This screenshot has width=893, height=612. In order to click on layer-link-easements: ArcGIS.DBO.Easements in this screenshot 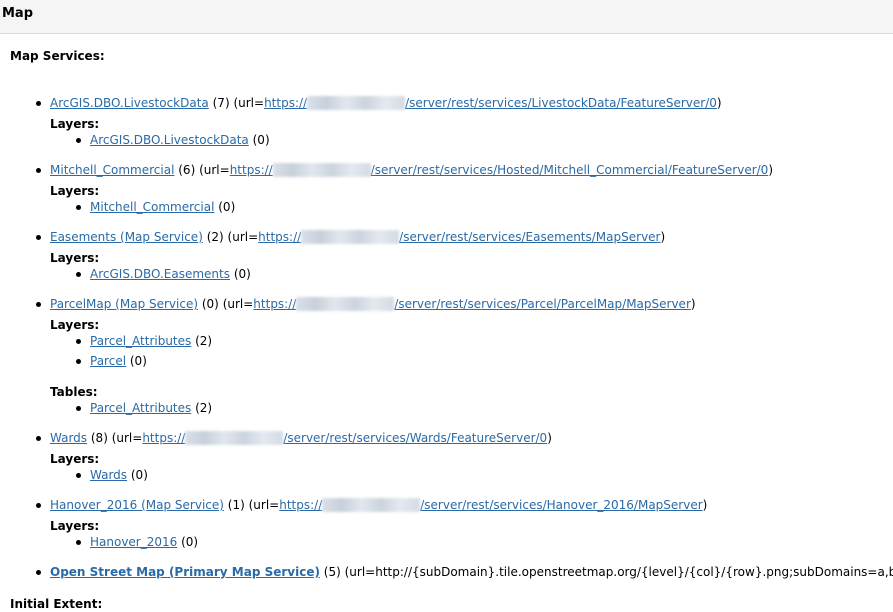, I will do `click(160, 274)`.